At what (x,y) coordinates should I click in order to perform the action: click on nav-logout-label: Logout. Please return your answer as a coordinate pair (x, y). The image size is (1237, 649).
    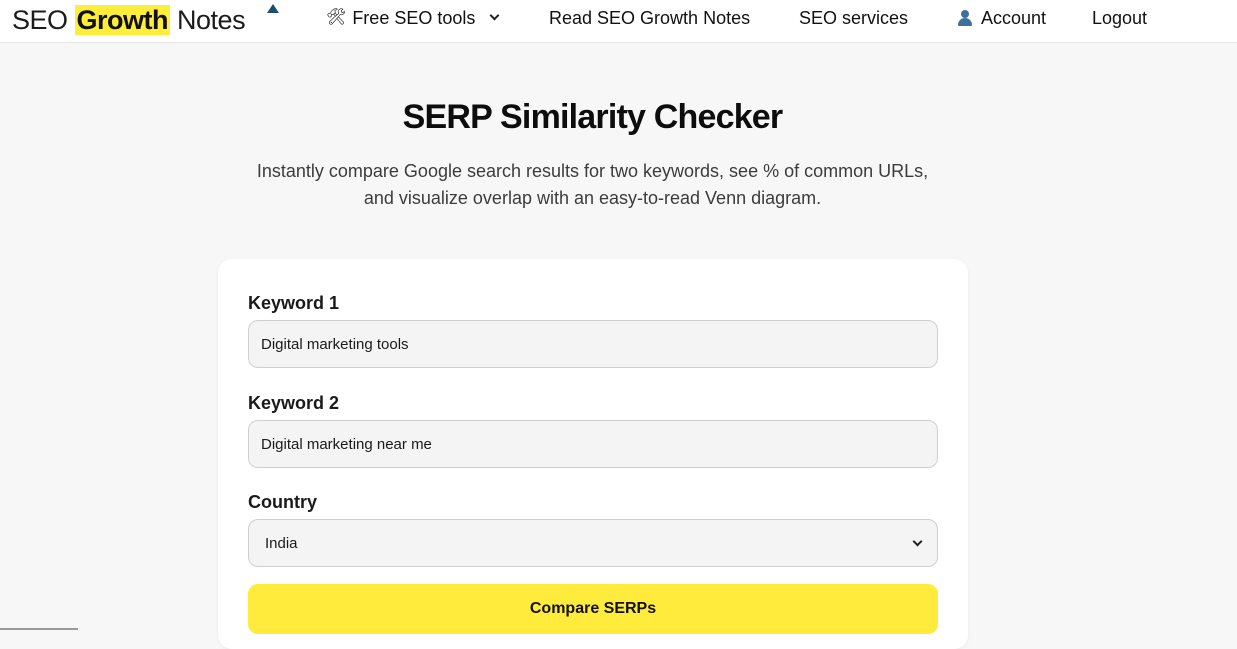
    Looking at the image, I should click on (1120, 18).